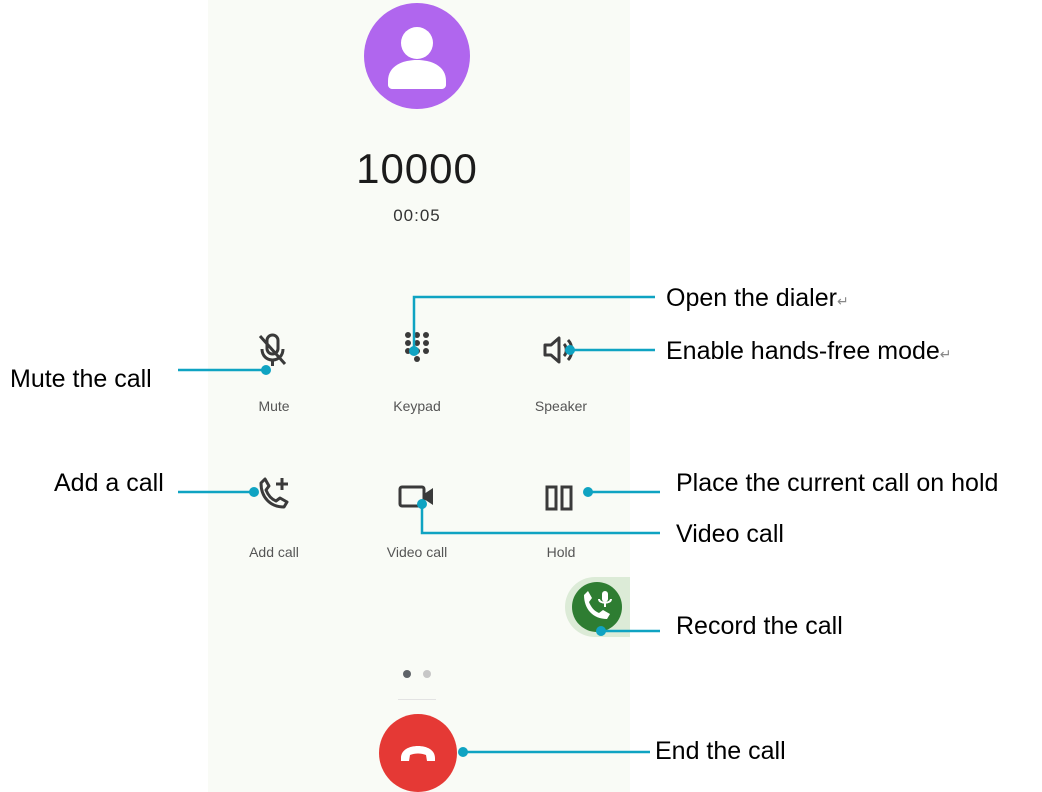 Image resolution: width=1042 pixels, height=792 pixels. I want to click on callout-dot-open-dialer, so click(414, 351).